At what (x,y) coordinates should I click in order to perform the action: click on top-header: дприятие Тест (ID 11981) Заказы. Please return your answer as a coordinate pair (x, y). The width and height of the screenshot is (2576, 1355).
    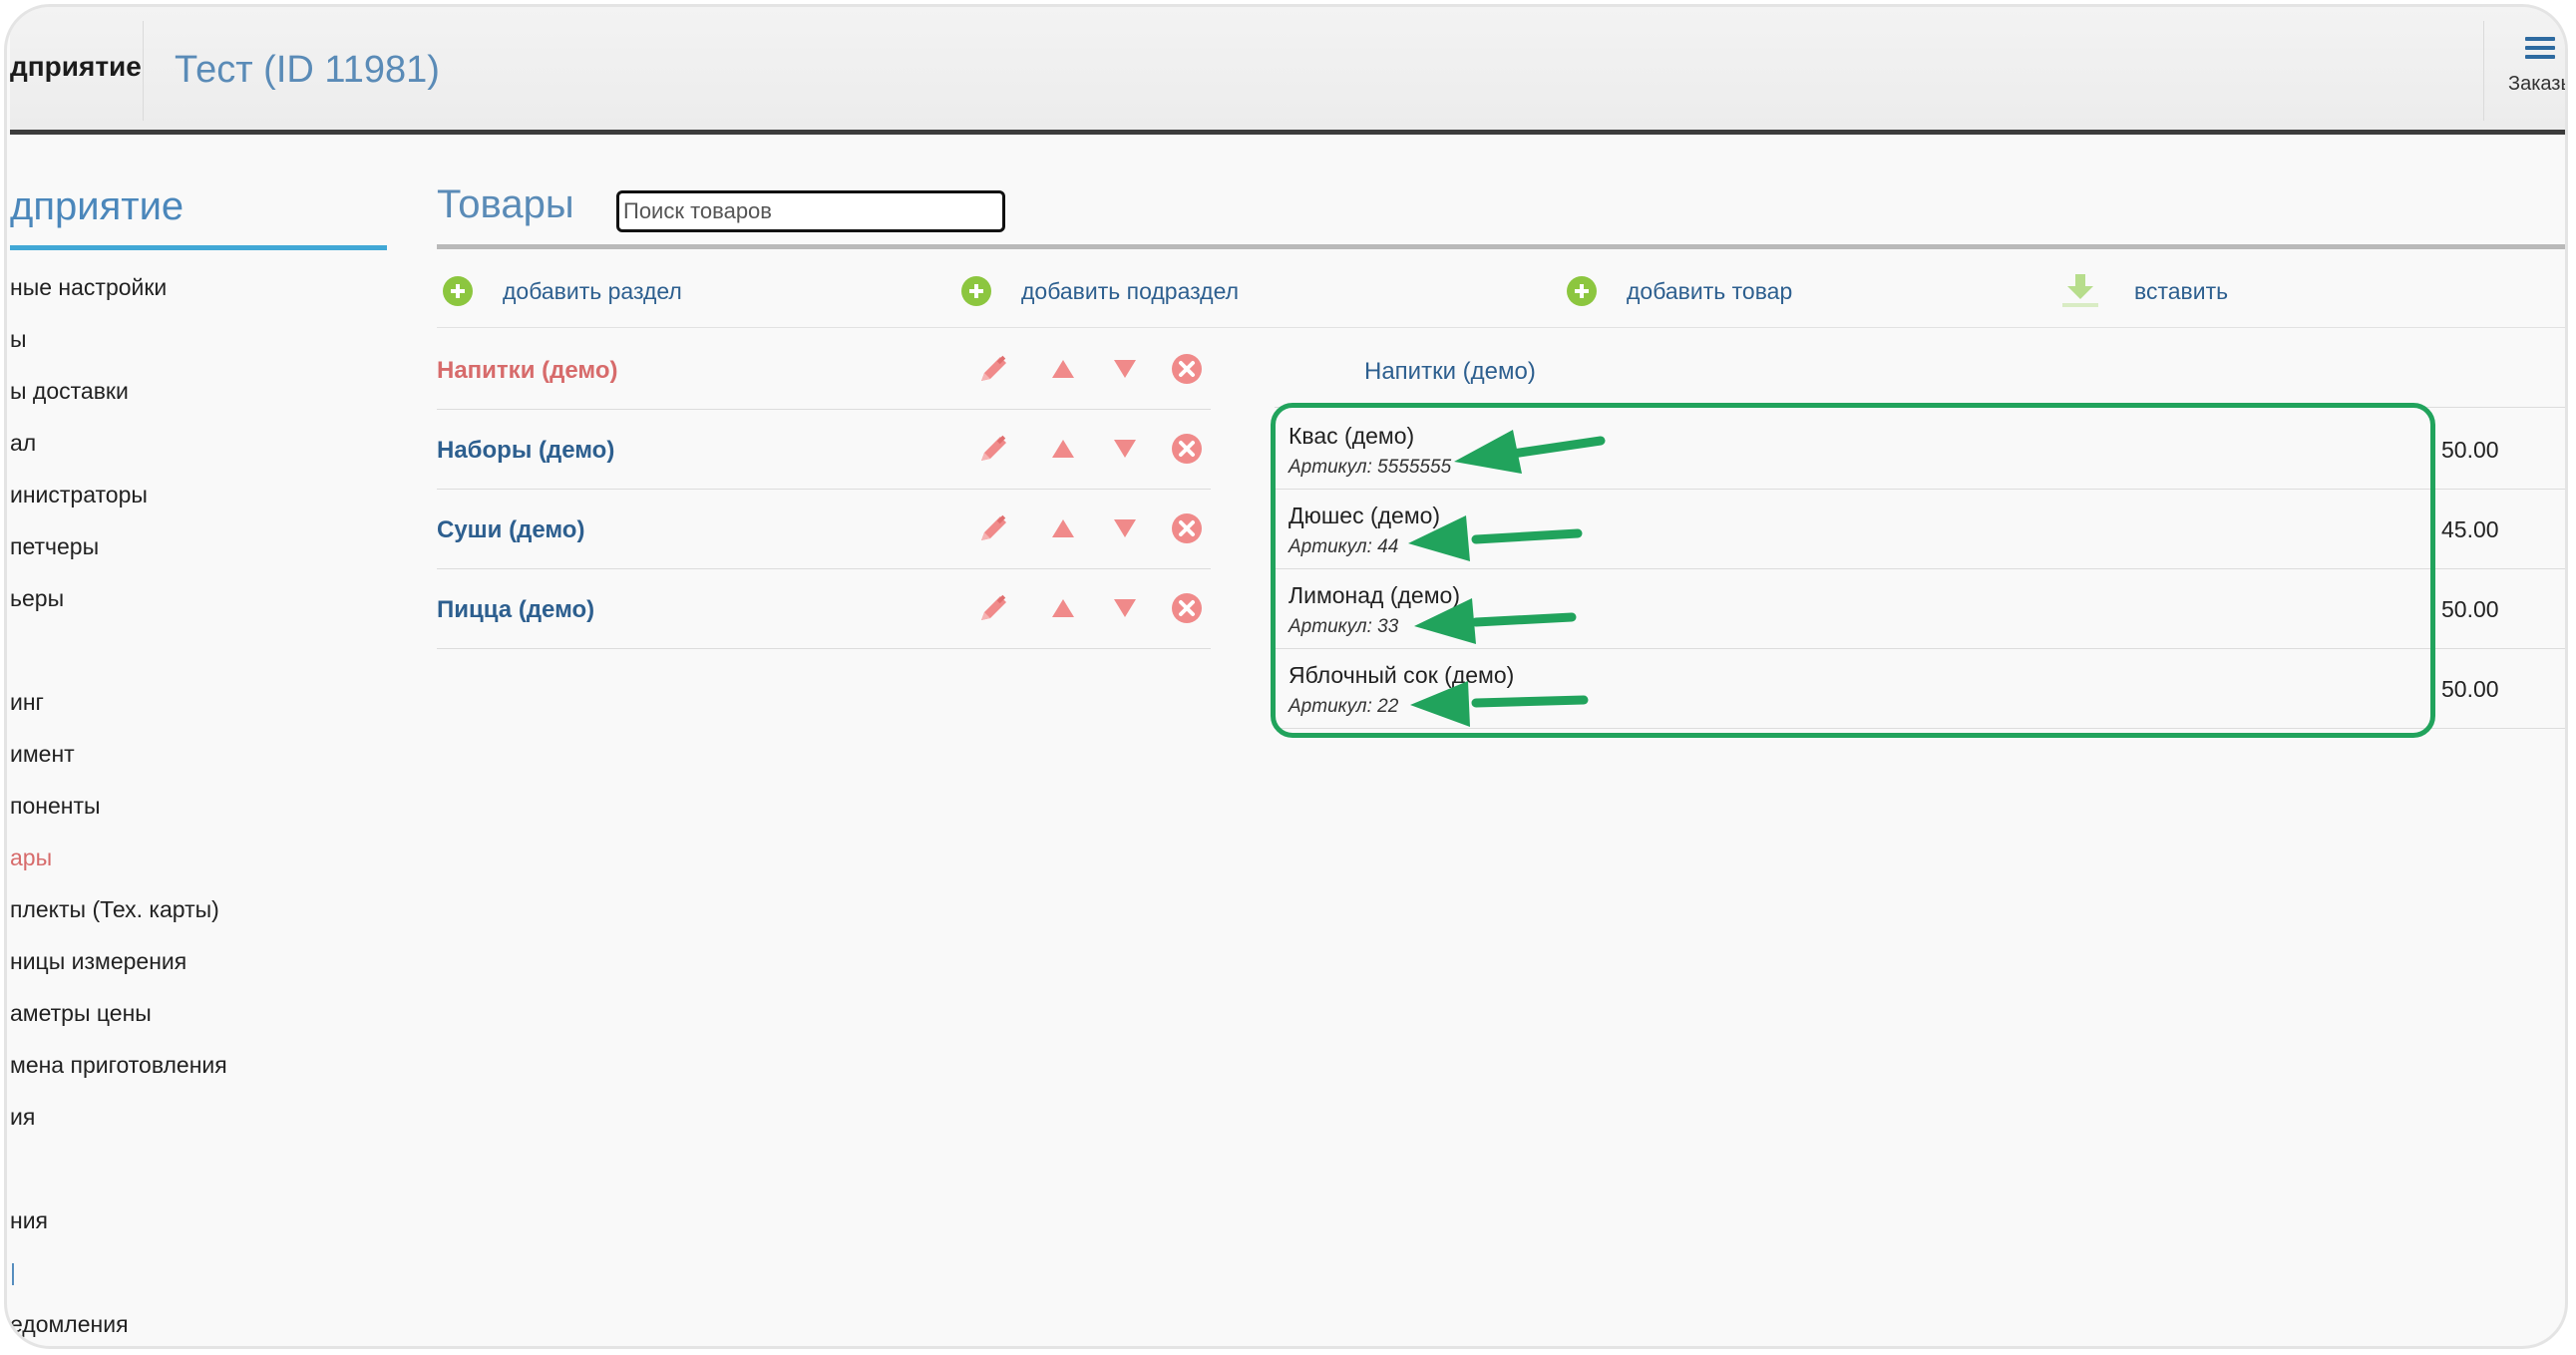
    Looking at the image, I should click on (1288, 71).